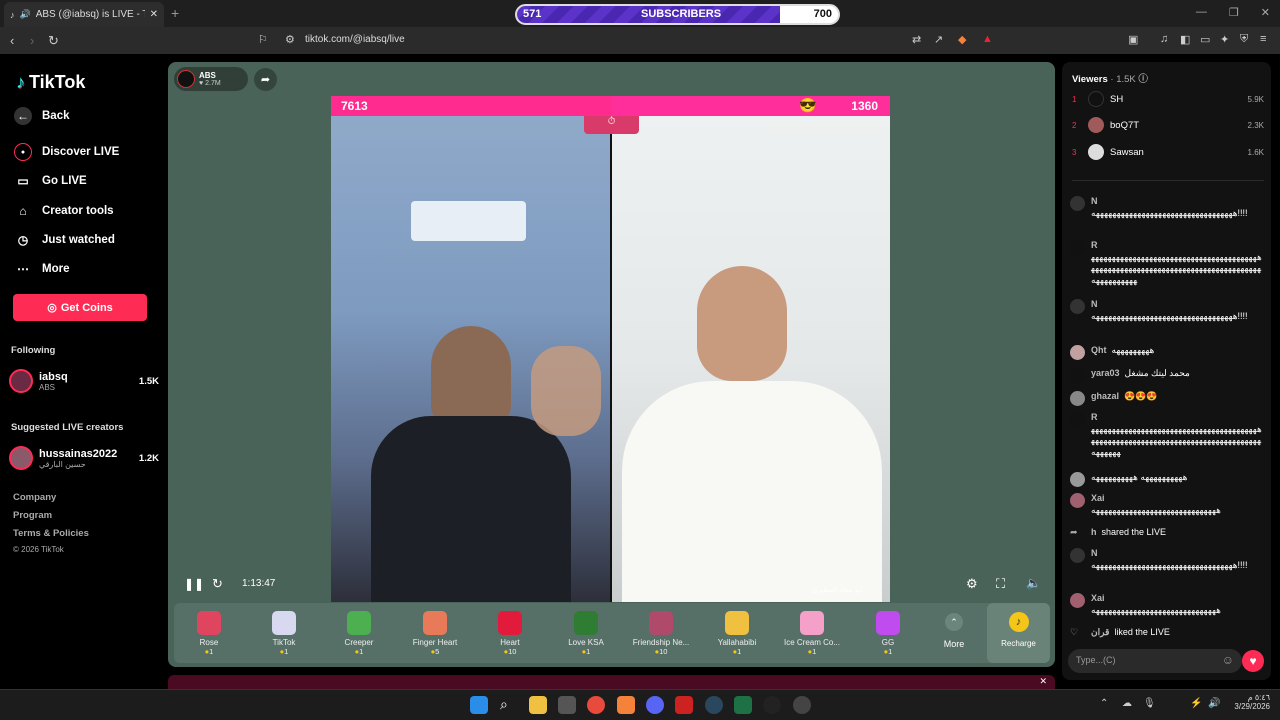 The image size is (1280, 720). What do you see at coordinates (1164, 39) in the screenshot?
I see `media-icon: ♫` at bounding box center [1164, 39].